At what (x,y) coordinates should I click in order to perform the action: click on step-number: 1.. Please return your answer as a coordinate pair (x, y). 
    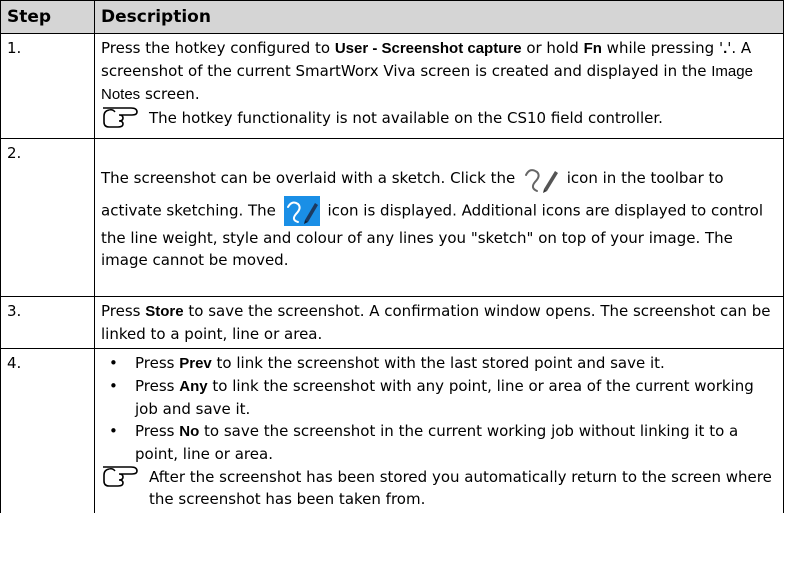
    Looking at the image, I should click on (47, 86).